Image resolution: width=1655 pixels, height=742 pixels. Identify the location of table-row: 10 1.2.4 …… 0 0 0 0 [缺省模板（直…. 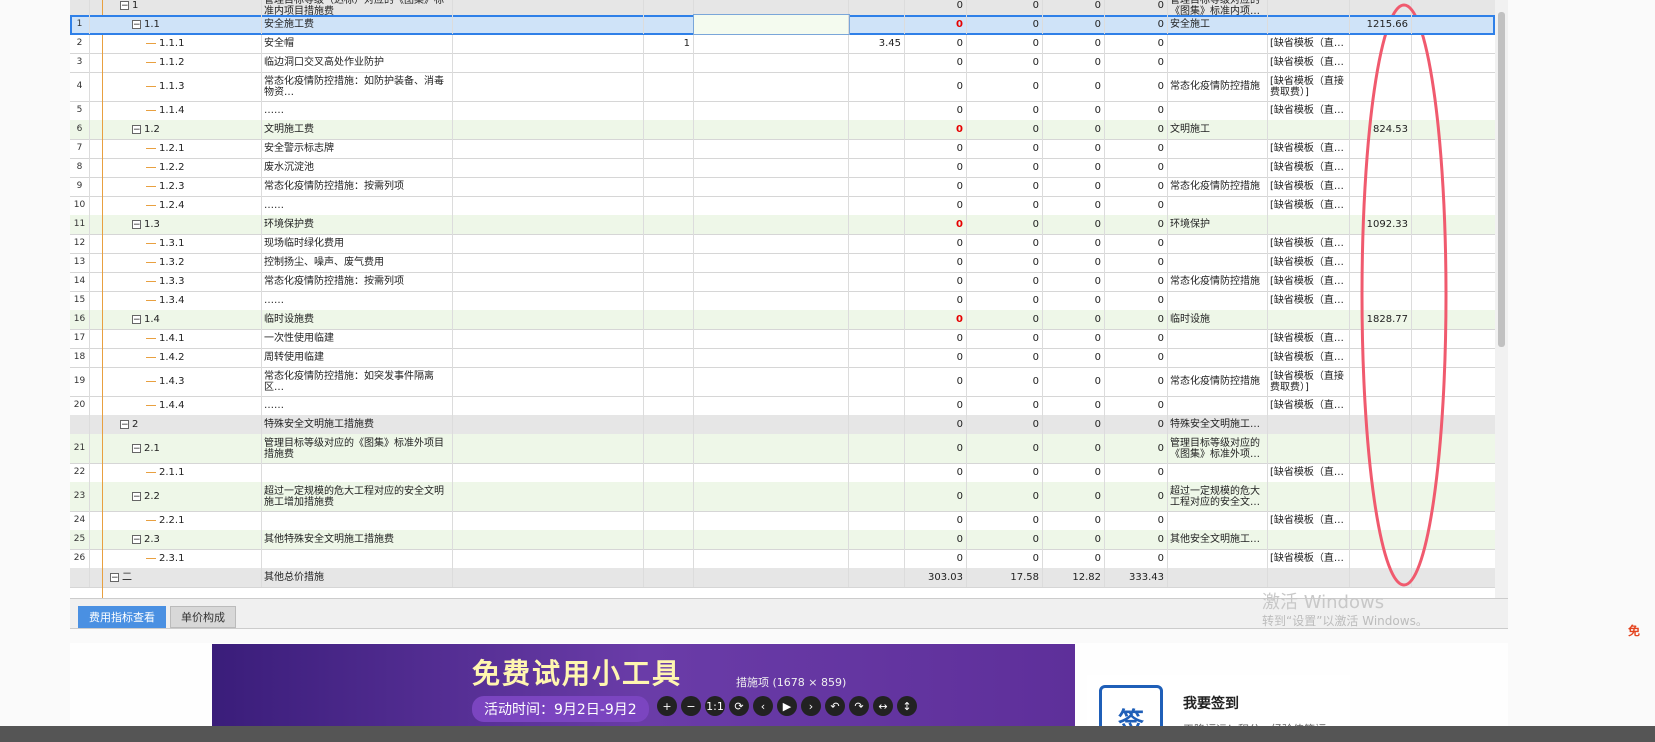
(782, 206).